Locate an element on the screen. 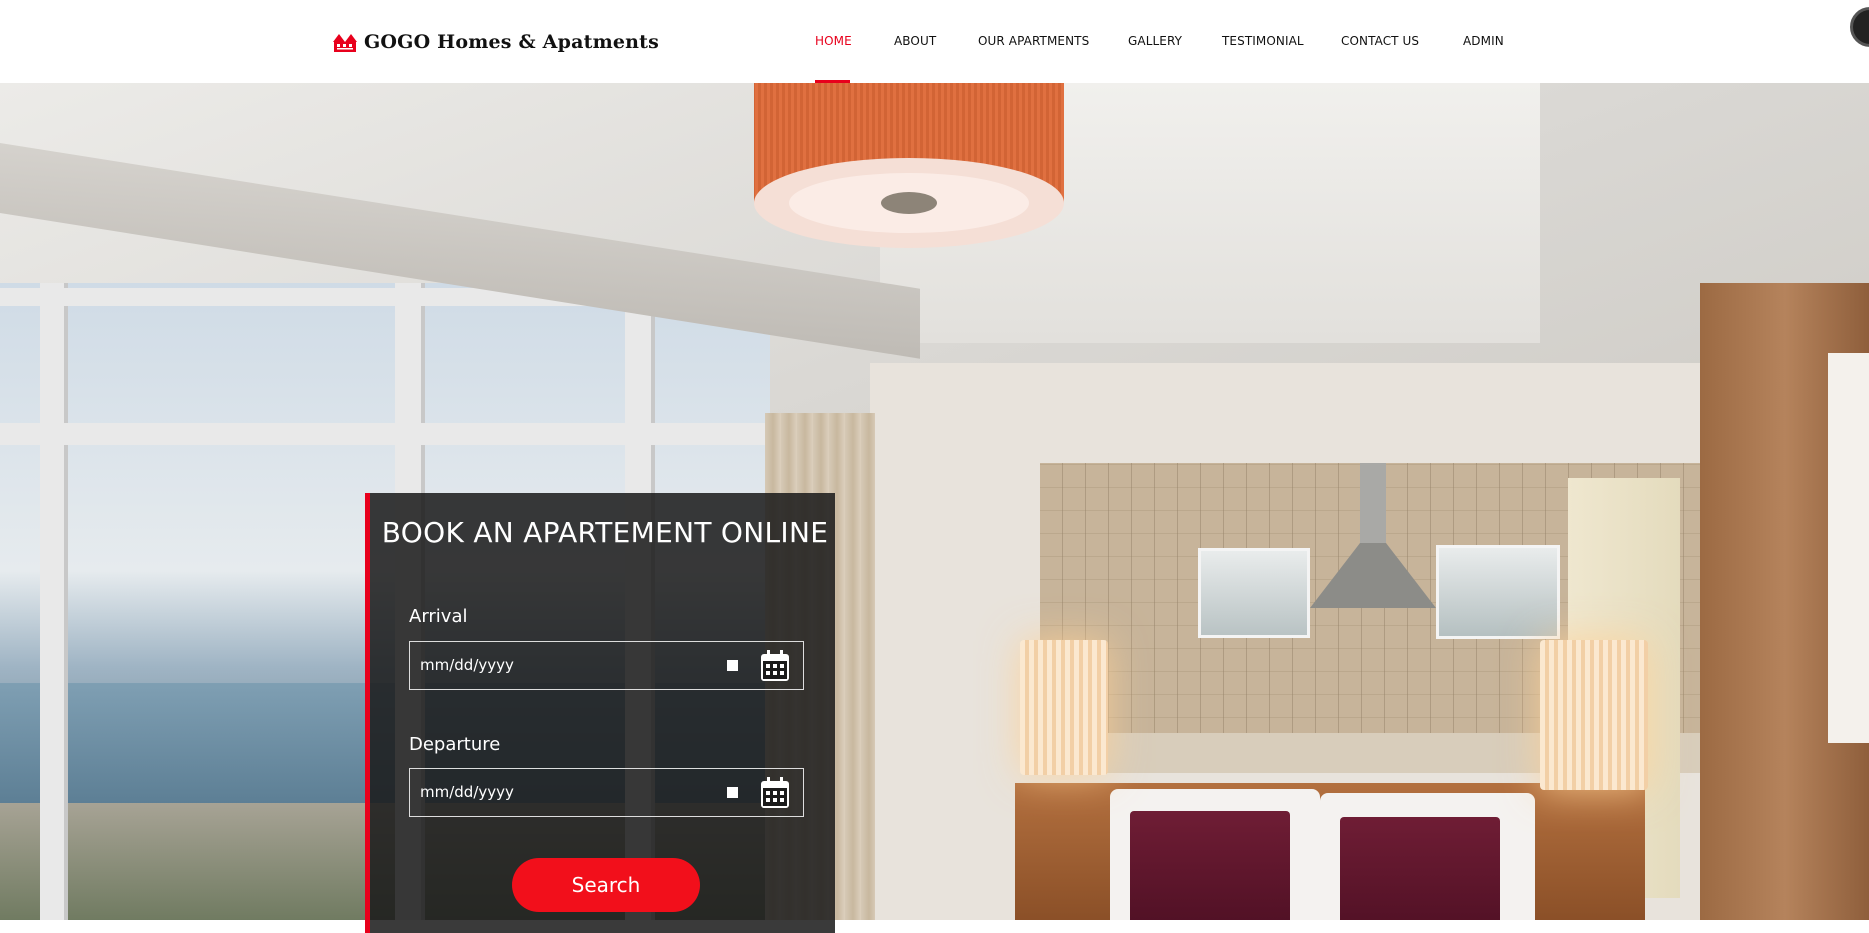 The height and width of the screenshot is (933, 1869). nav-about: ABOUT is located at coordinates (915, 41).